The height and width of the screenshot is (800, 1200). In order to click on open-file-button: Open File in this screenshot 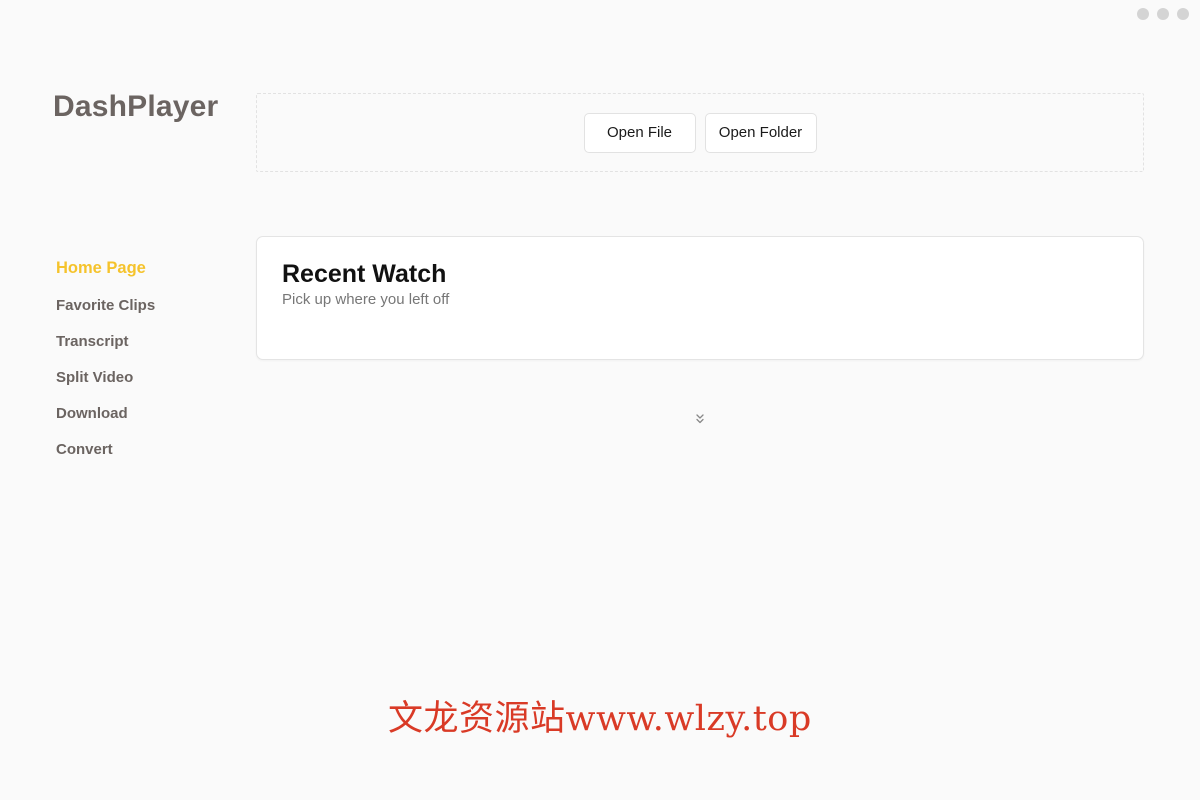, I will do `click(639, 132)`.